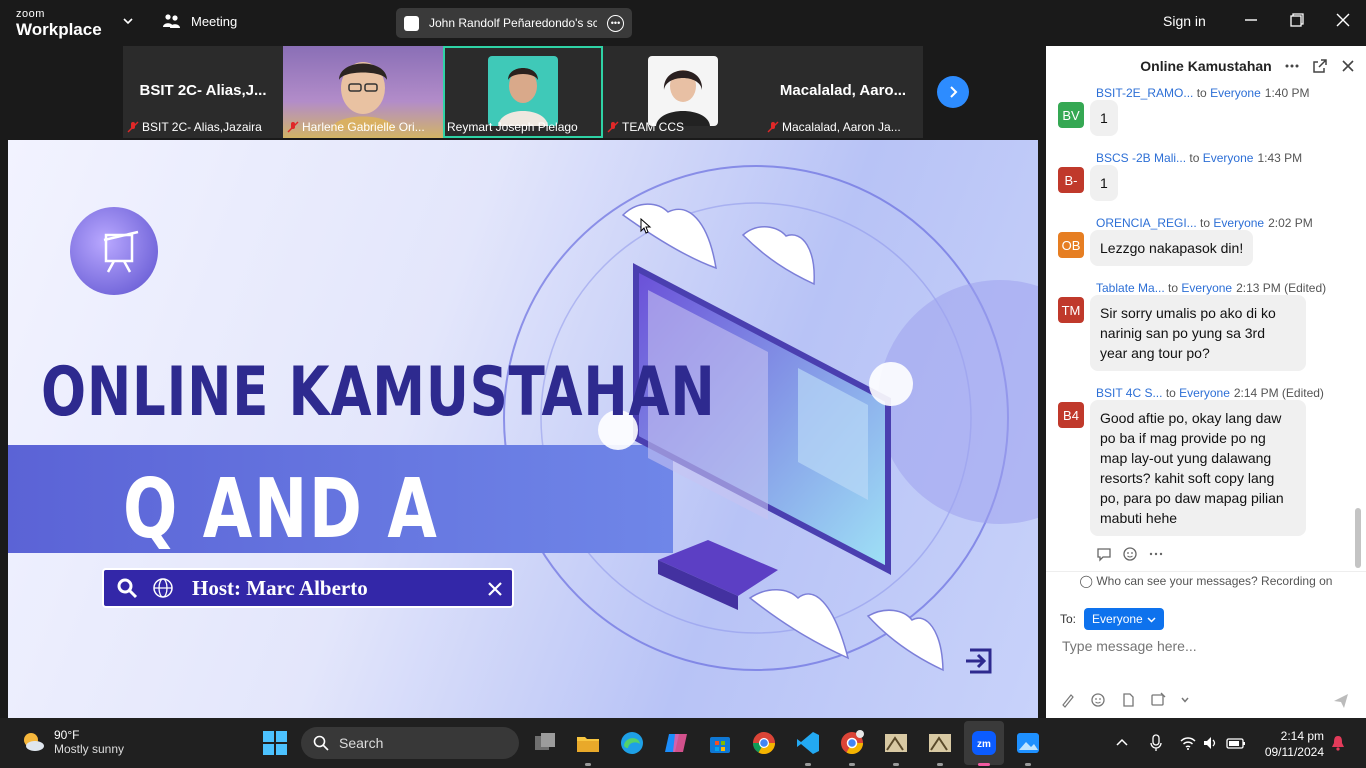 The image size is (1366, 768). Describe the element at coordinates (615, 23) in the screenshot. I see `more-options-icon: •••` at that location.